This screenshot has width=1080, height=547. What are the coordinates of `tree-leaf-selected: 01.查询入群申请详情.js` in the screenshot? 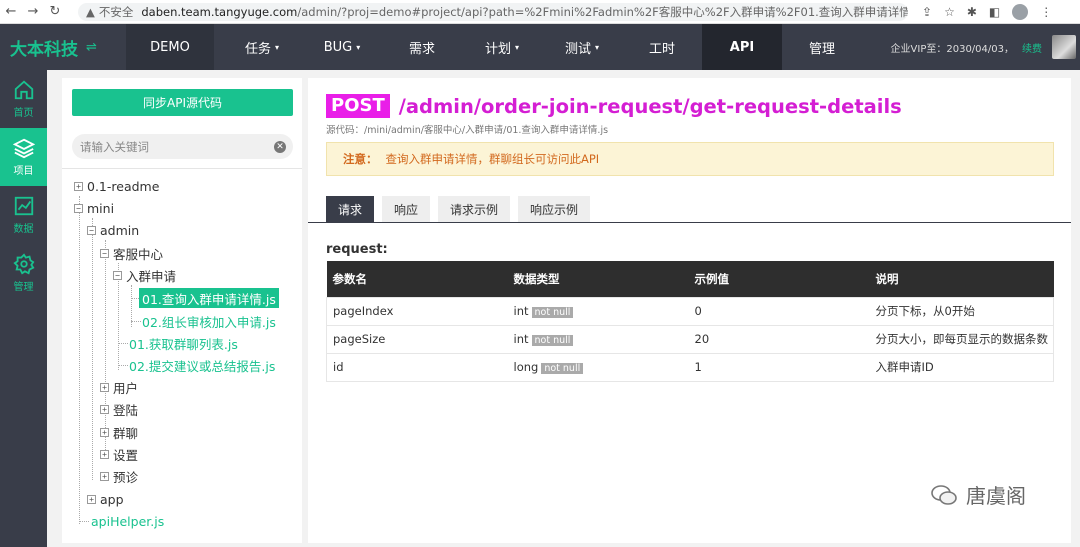 It's located at (209, 298).